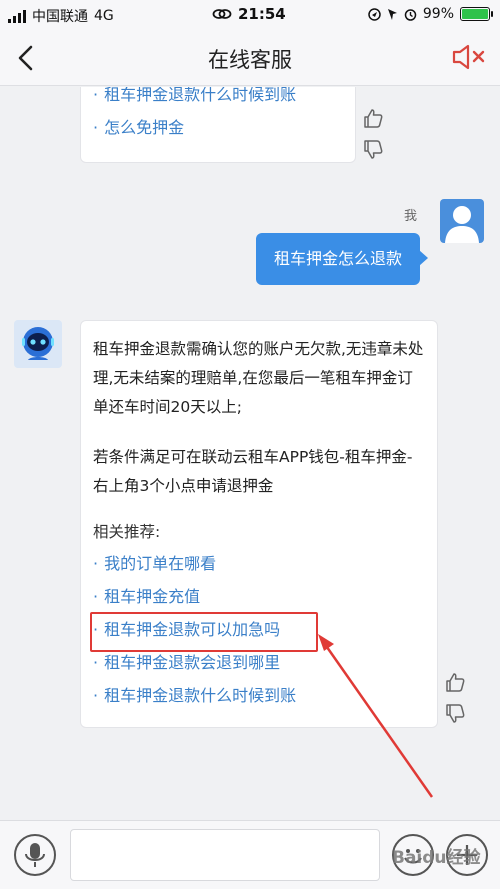  I want to click on status-right: 99%, so click(430, 14).